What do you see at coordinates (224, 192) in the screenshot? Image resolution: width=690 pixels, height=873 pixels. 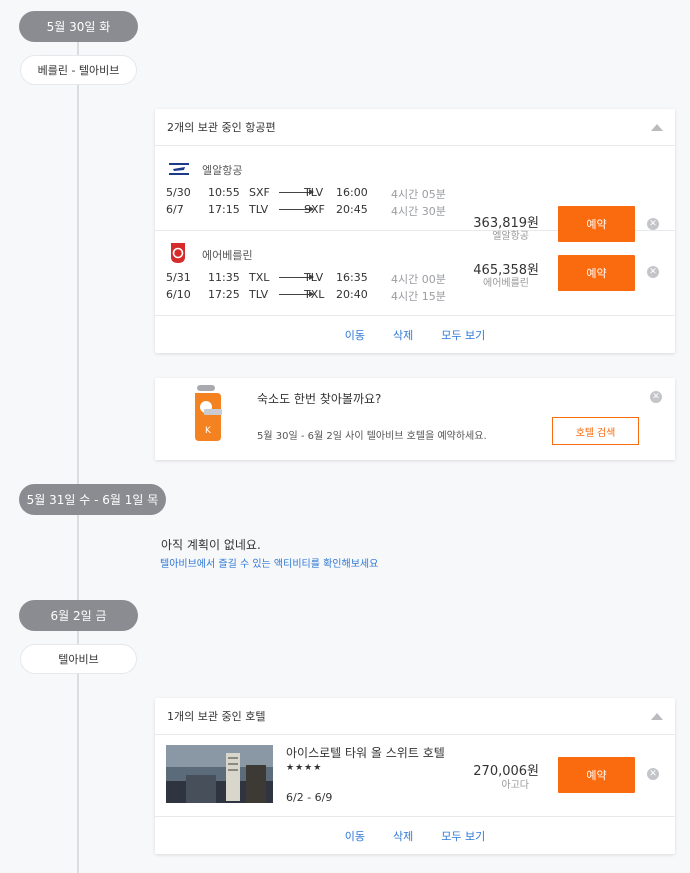 I see `leg-dep-time: 10:55` at bounding box center [224, 192].